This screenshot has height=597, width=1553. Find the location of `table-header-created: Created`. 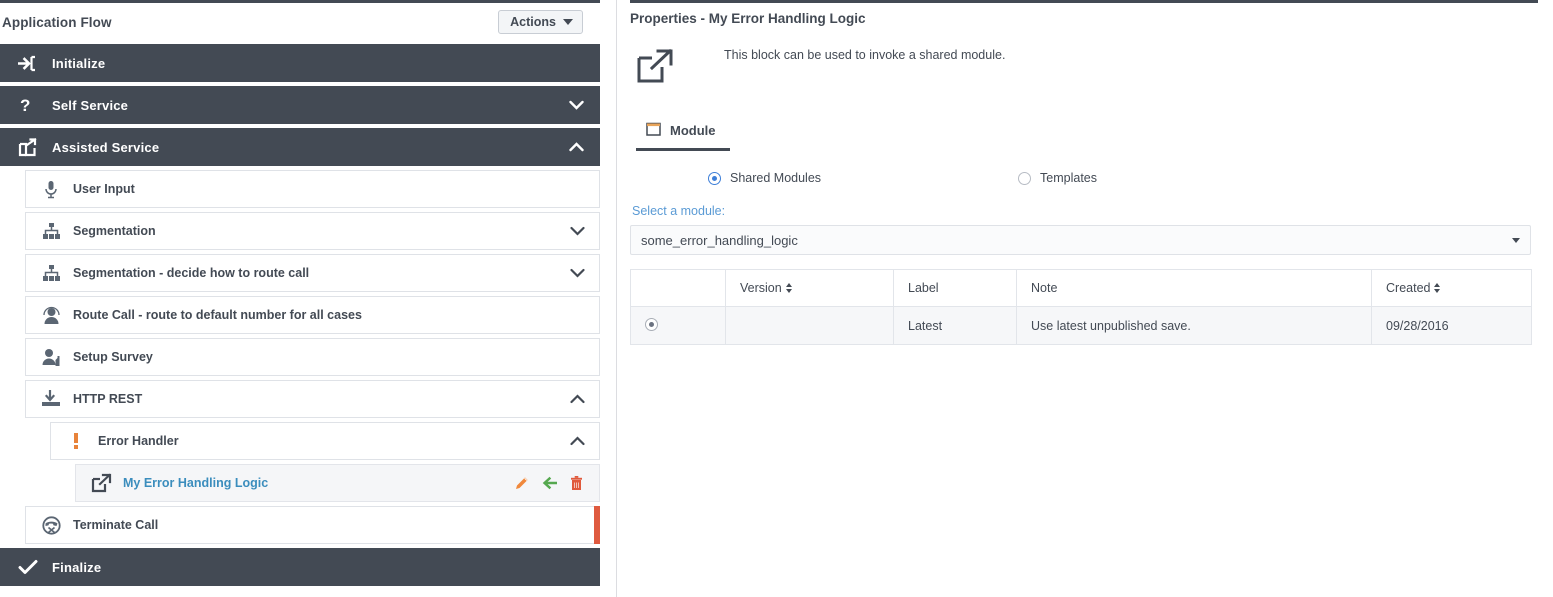

table-header-created: Created is located at coordinates (1451, 288).